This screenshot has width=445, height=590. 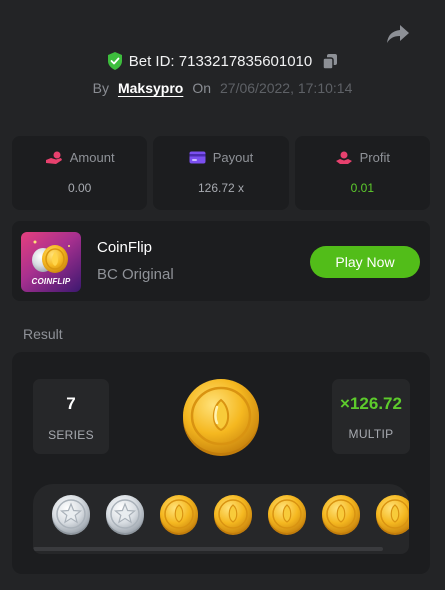 What do you see at coordinates (51, 262) in the screenshot?
I see `game-thumbnail: COINFLIP` at bounding box center [51, 262].